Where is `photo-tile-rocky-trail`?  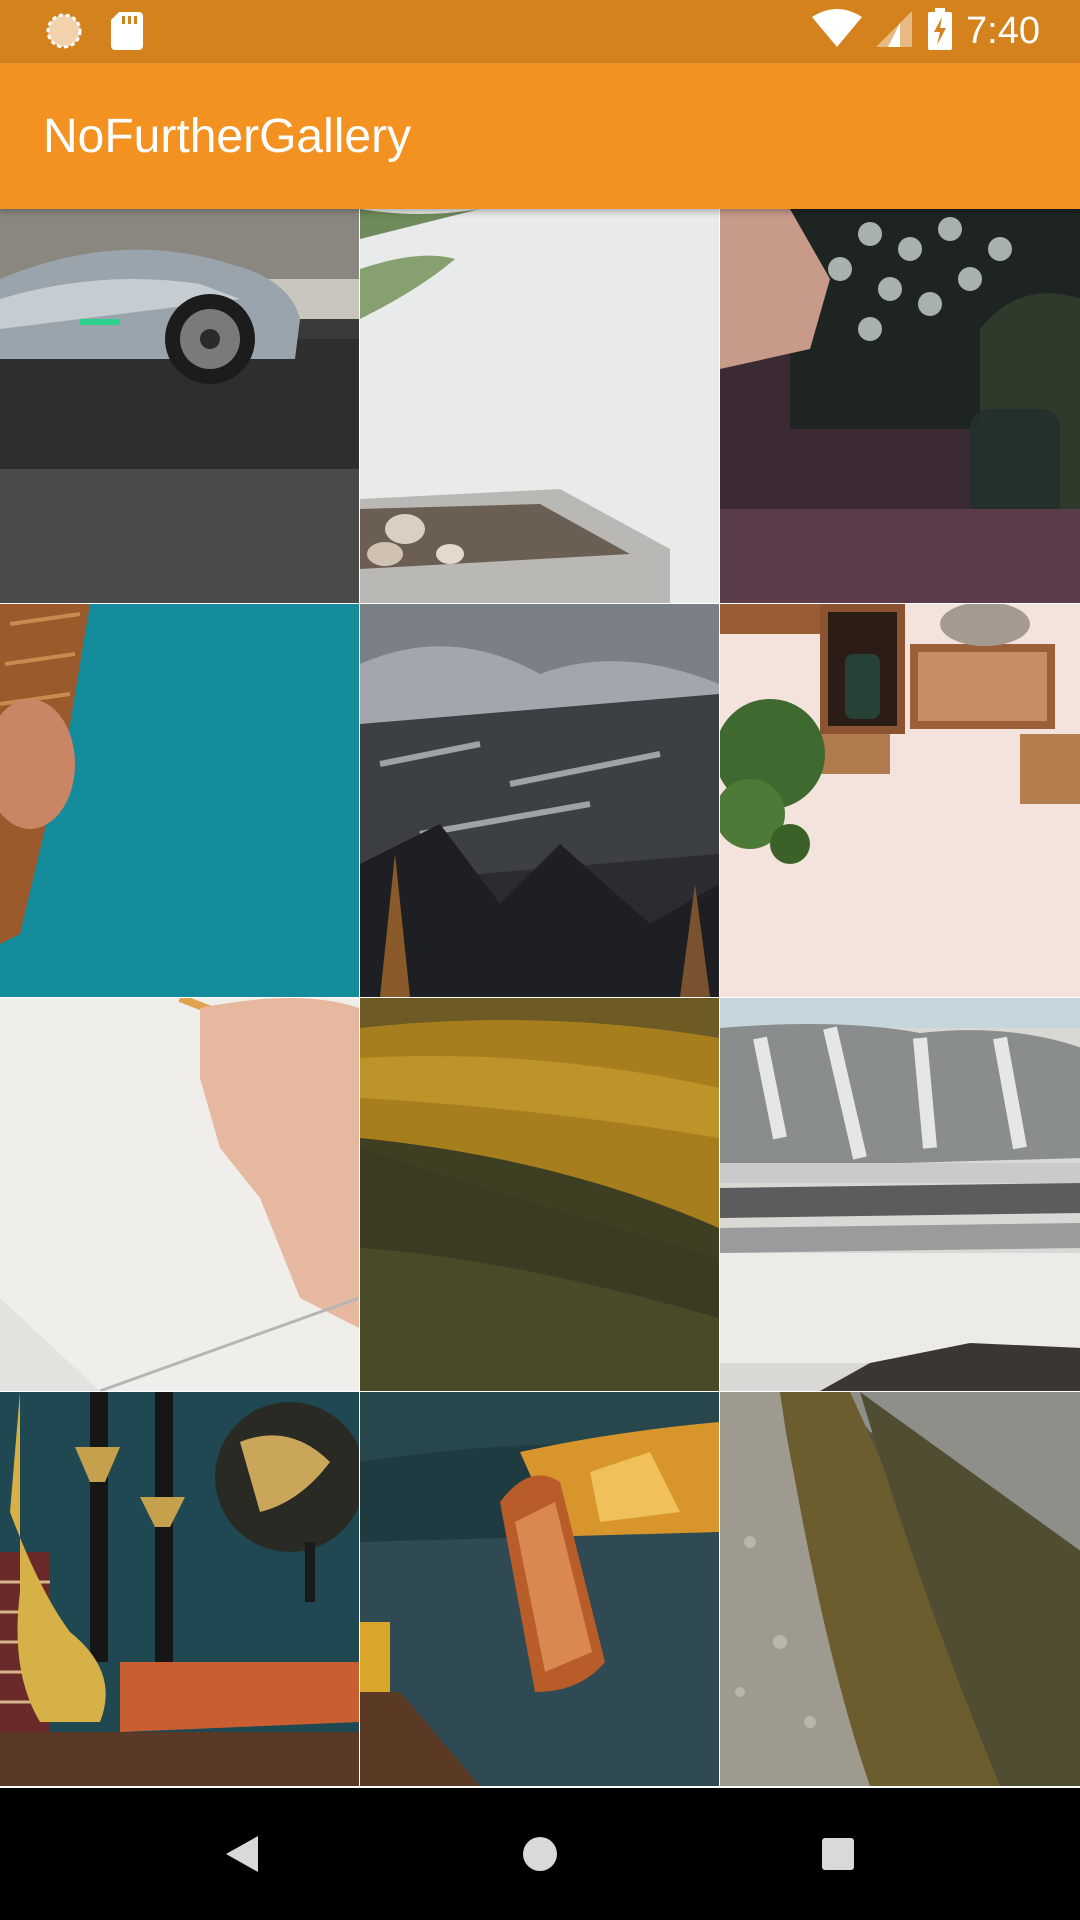
photo-tile-rocky-trail is located at coordinates (900, 1589).